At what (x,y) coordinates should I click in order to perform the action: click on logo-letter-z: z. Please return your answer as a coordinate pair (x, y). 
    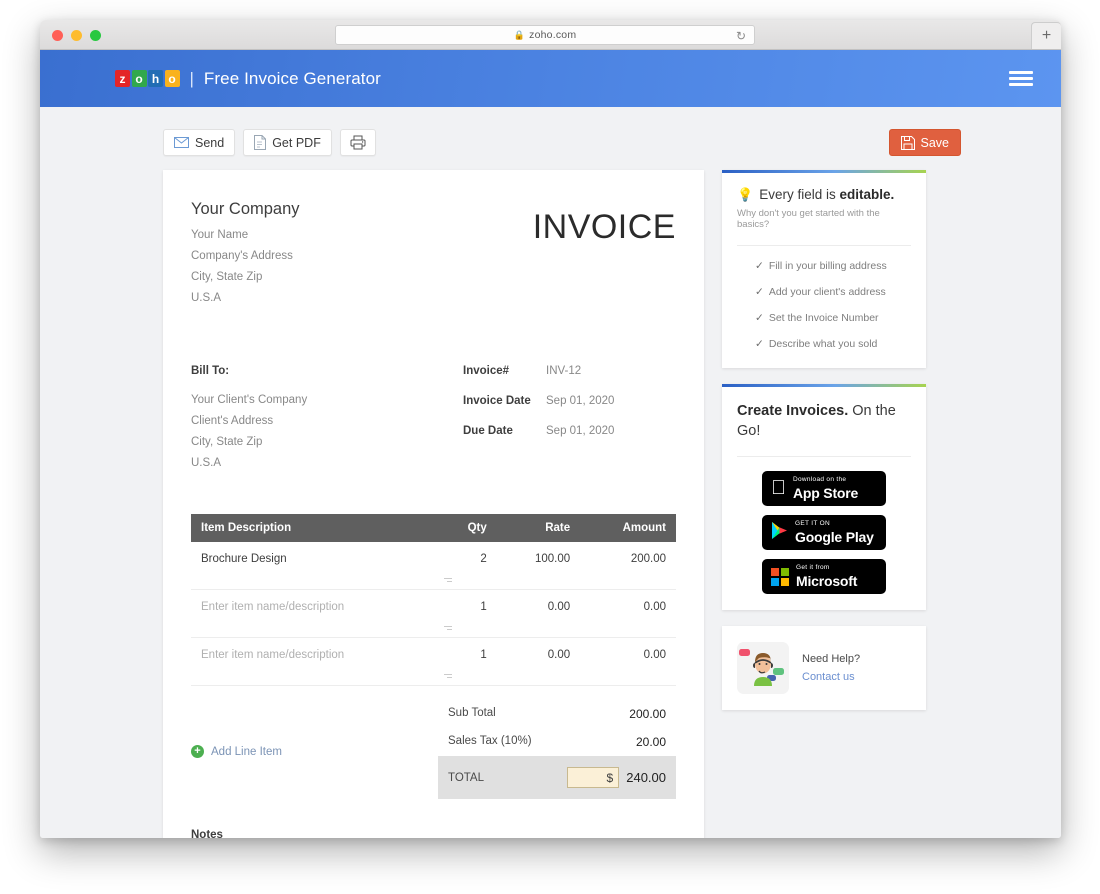
    Looking at the image, I should click on (122, 78).